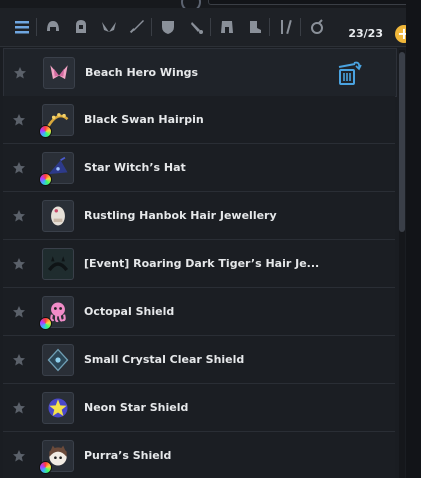 The image size is (421, 478). What do you see at coordinates (56, 312) in the screenshot?
I see `octopus-shield-icon` at bounding box center [56, 312].